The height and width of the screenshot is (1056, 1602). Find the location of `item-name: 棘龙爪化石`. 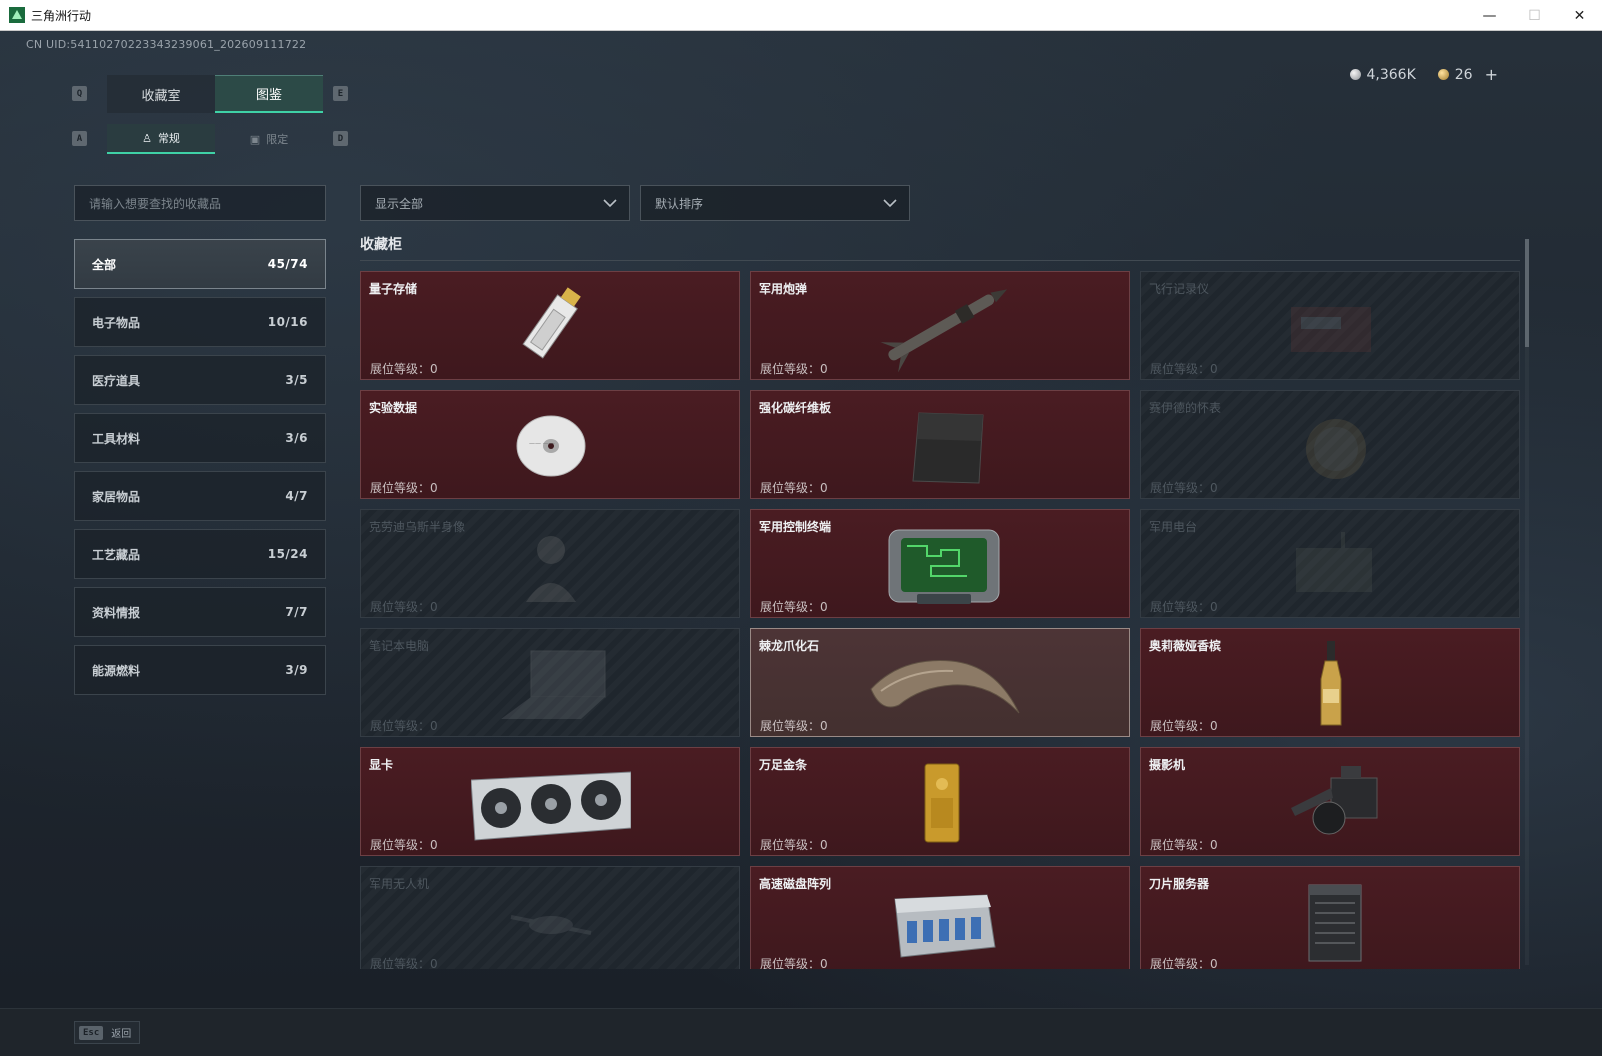

item-name: 棘龙爪化石 is located at coordinates (789, 646).